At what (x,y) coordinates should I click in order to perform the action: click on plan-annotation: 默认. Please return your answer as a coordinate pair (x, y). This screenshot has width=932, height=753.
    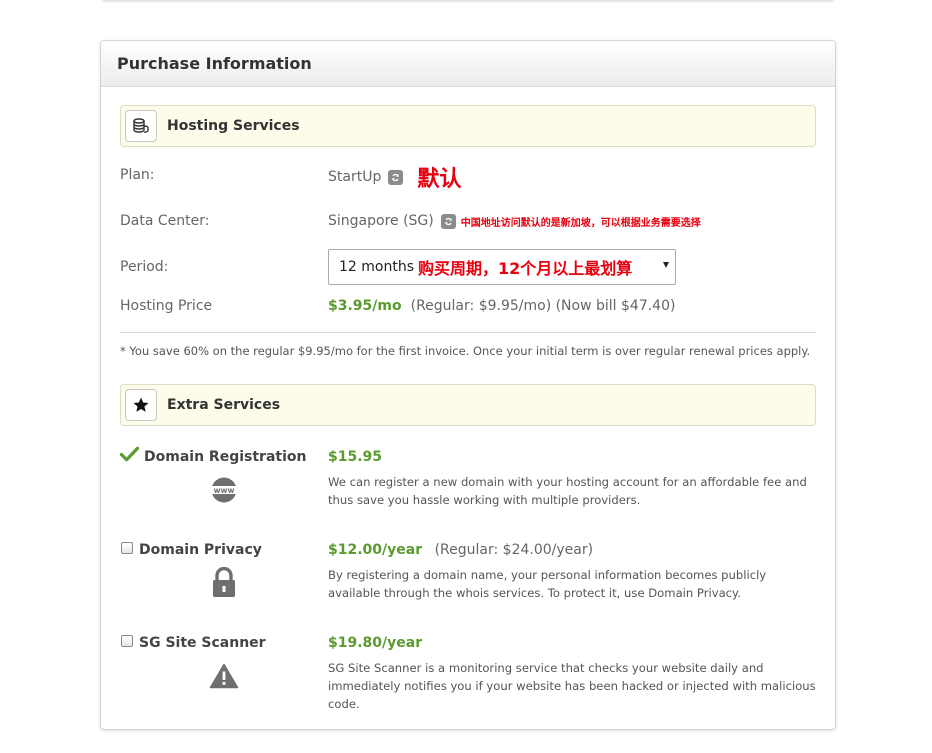
    Looking at the image, I should click on (439, 179).